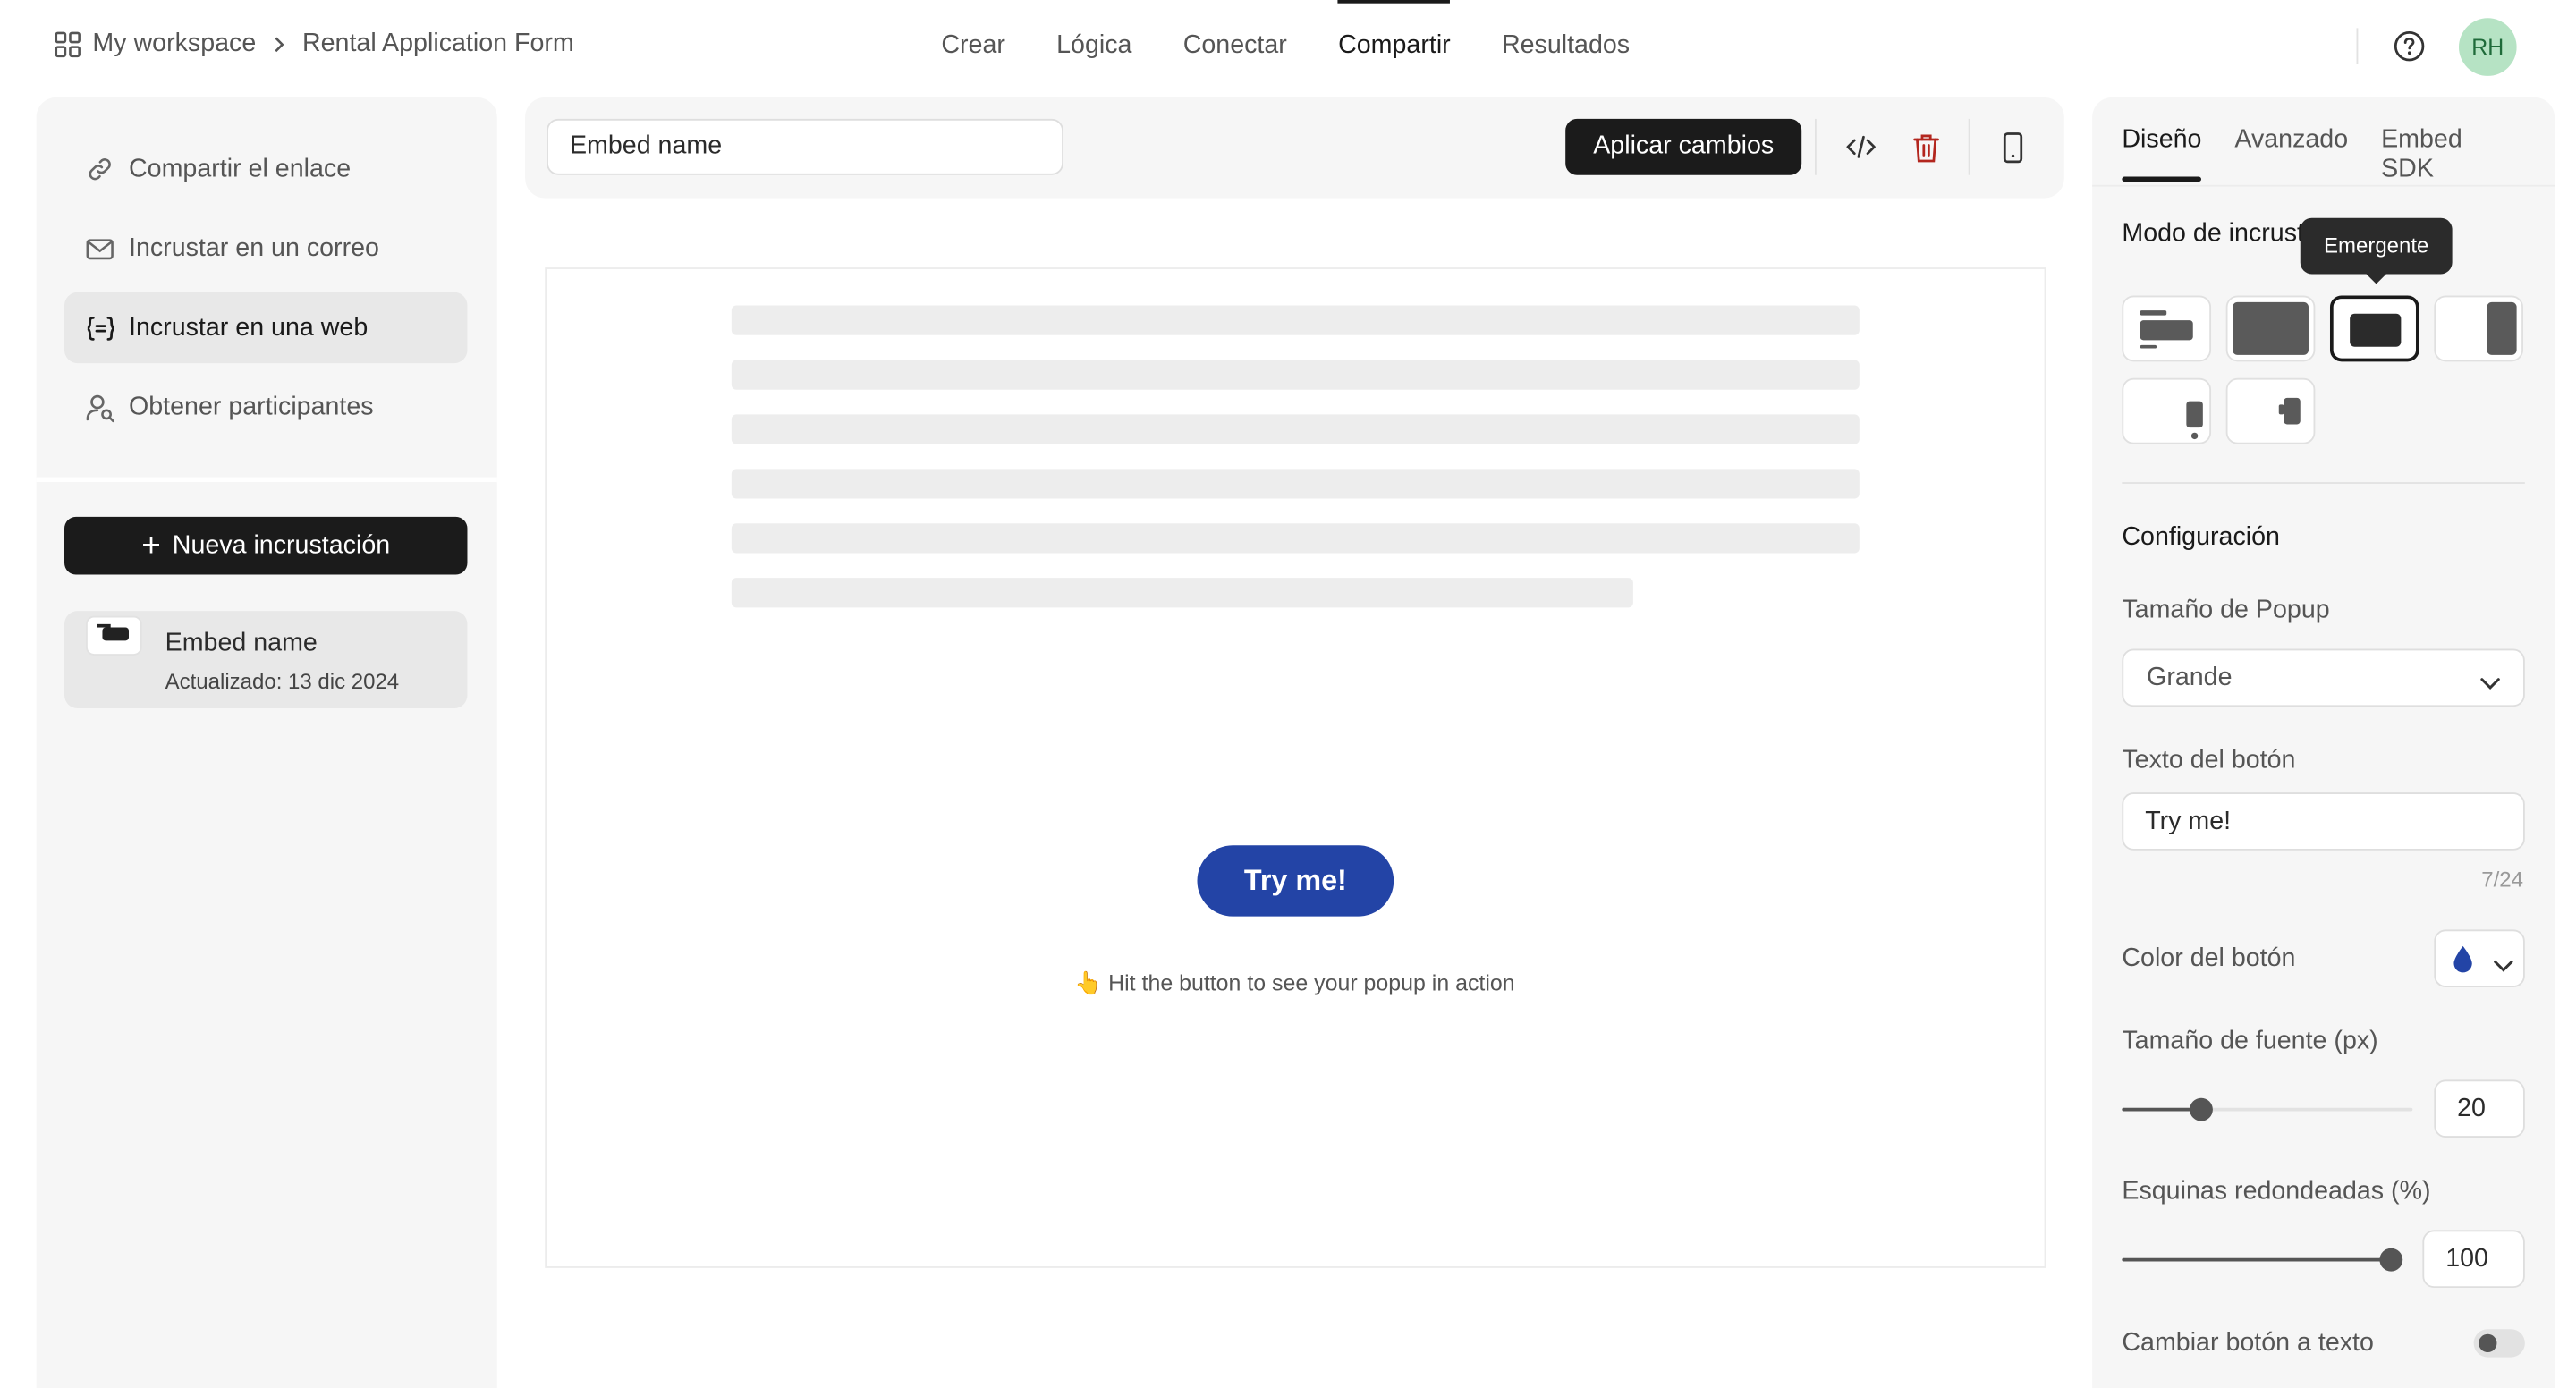 The width and height of the screenshot is (2576, 1388). What do you see at coordinates (438, 45) in the screenshot?
I see `breadcrumb-form: Rental Application Form` at bounding box center [438, 45].